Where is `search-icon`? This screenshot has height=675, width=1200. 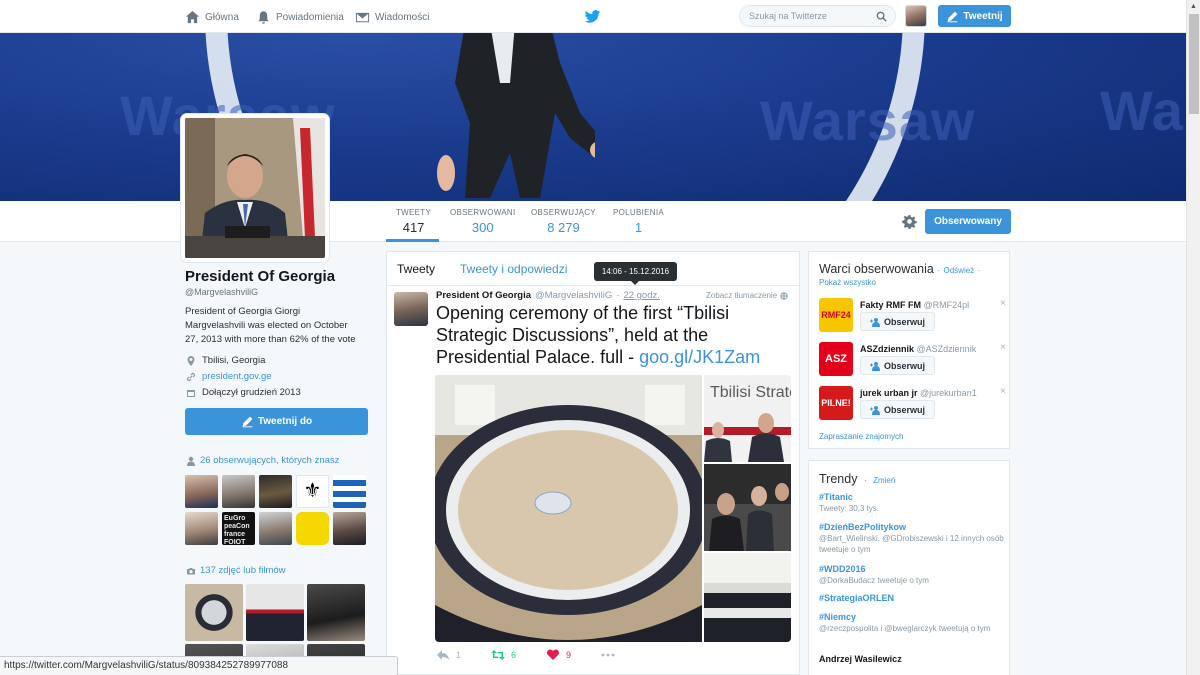 search-icon is located at coordinates (881, 16).